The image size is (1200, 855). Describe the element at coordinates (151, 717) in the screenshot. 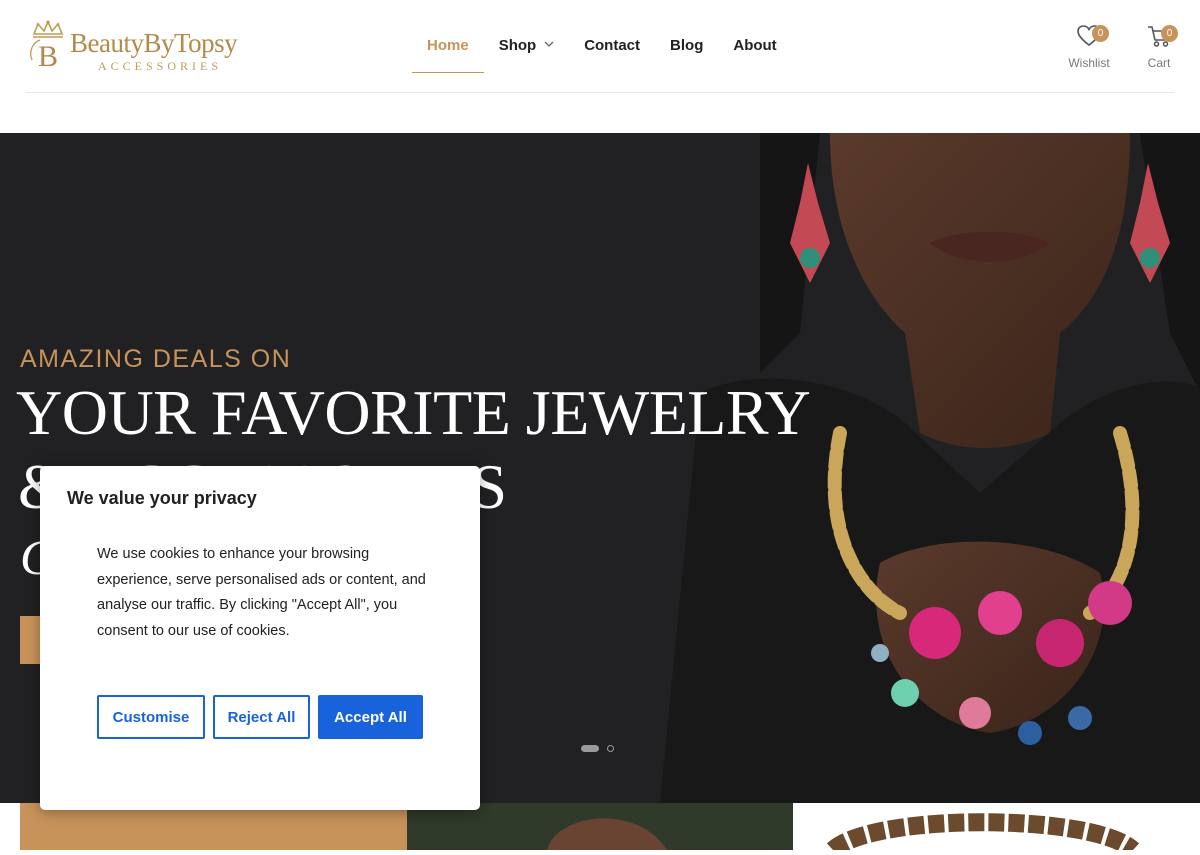

I see `customise-button: Customise` at that location.